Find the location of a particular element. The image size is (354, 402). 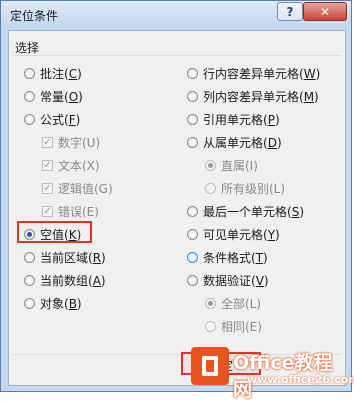

option-data-validation-label: 数据验证( is located at coordinates (229, 280).